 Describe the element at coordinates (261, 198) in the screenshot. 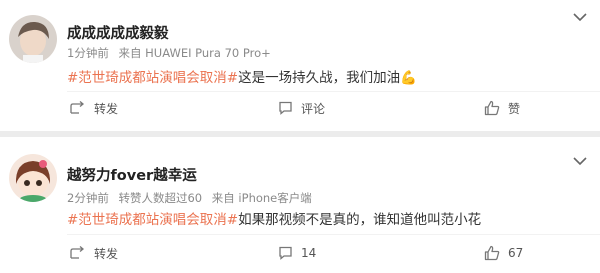

I see `source: 来自 iPhone客户端` at that location.